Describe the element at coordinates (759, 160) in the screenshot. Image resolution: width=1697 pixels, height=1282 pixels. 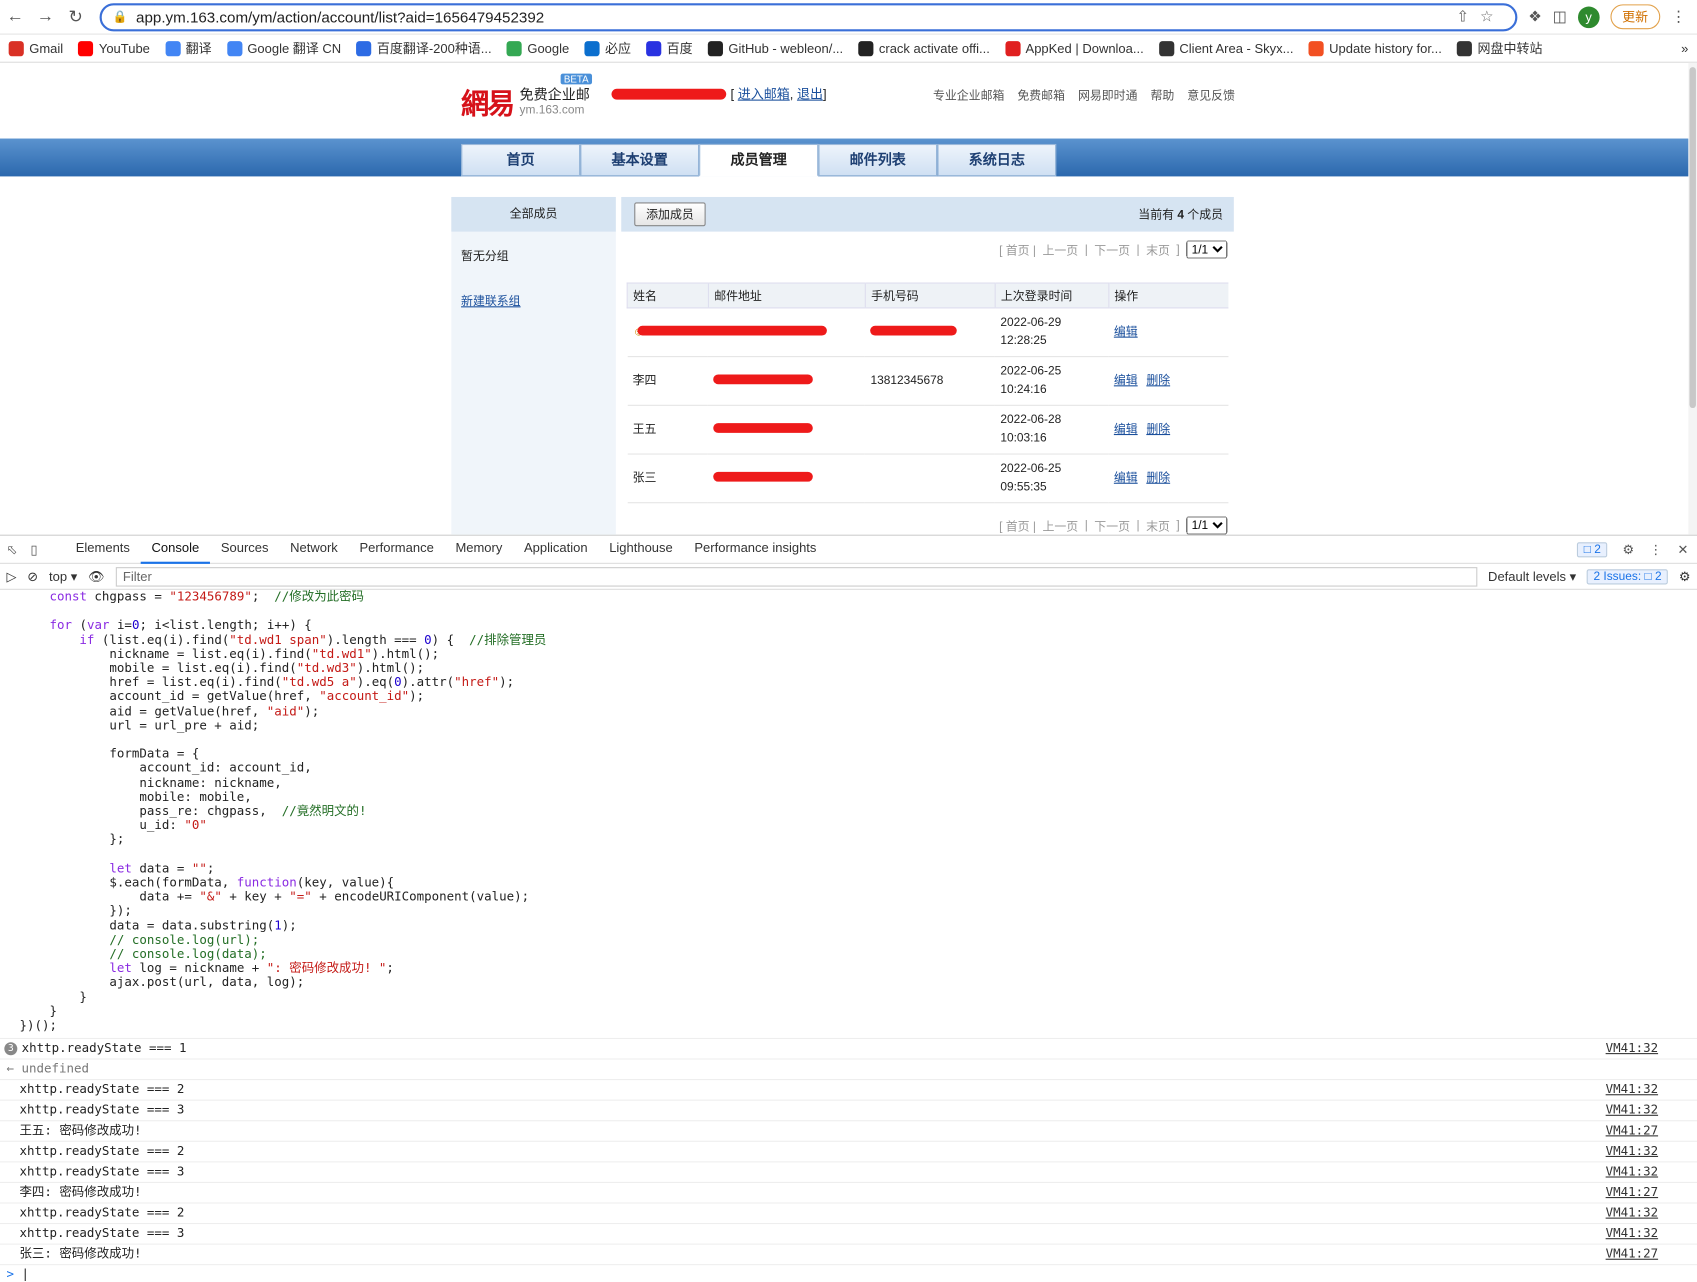
I see `tab-members: 成员管理` at that location.